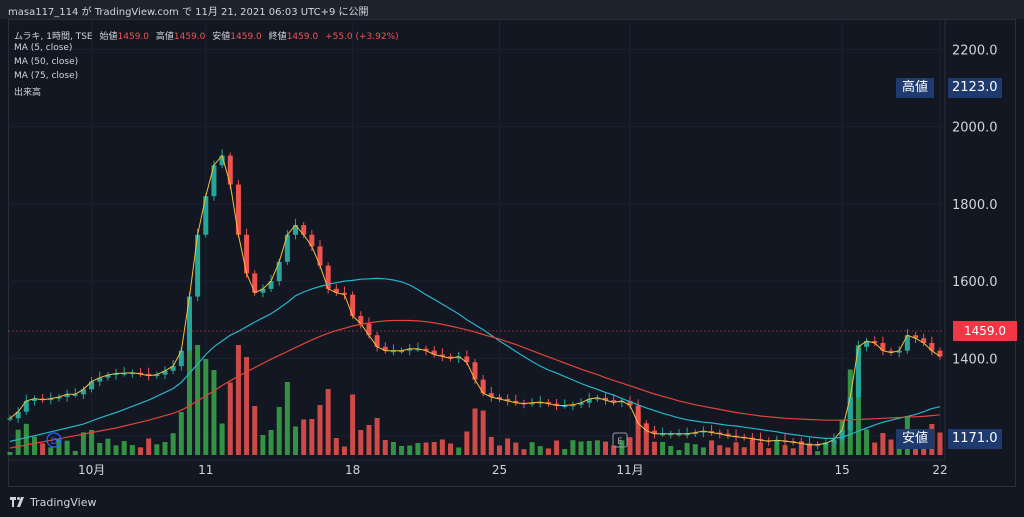 Image resolution: width=1024 pixels, height=517 pixels. What do you see at coordinates (221, 37) in the screenshot?
I see `legend-low-label: 安値` at bounding box center [221, 37].